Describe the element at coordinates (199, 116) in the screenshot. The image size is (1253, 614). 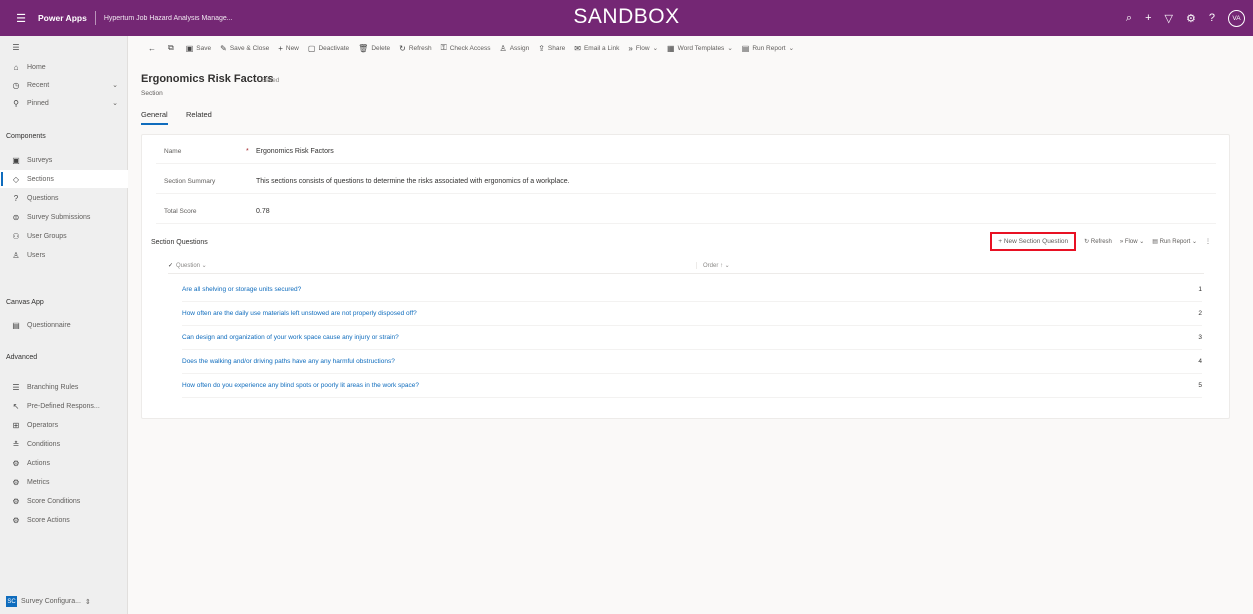
I see `tab-related: Related` at that location.